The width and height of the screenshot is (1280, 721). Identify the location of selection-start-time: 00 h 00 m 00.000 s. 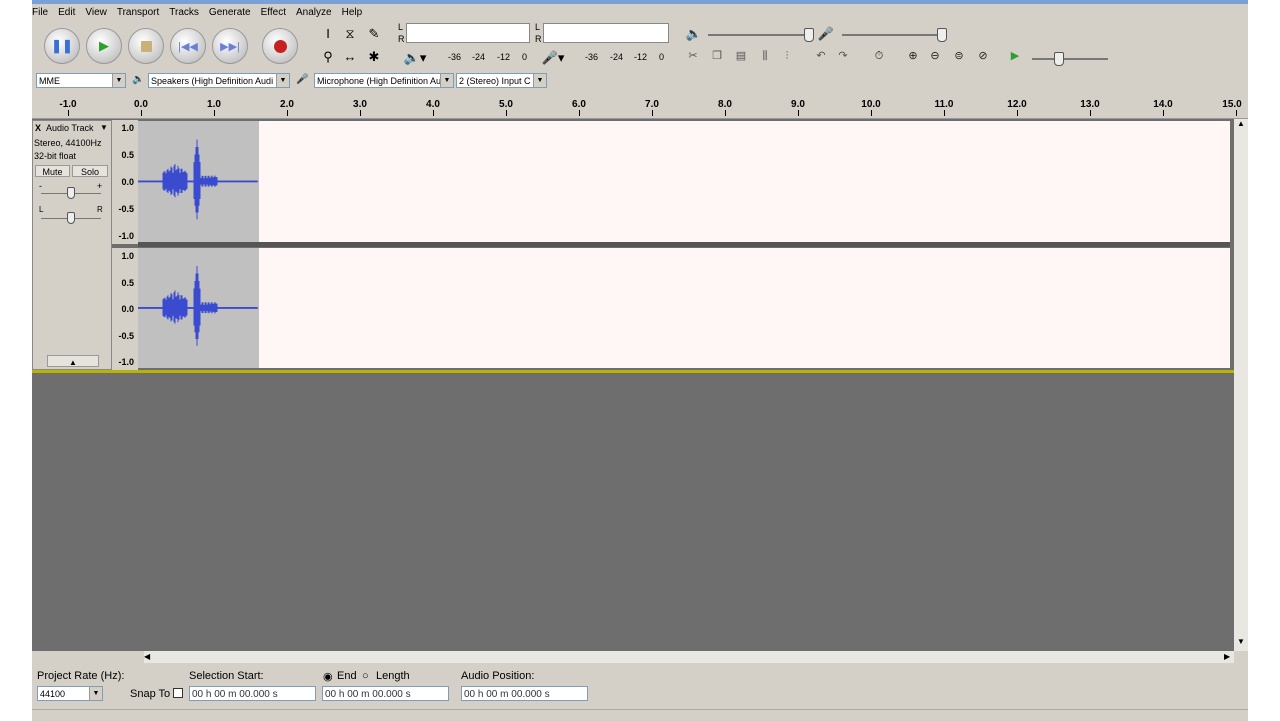
(252, 693).